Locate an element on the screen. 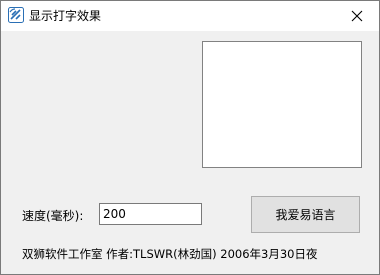  app-logo-icon is located at coordinates (16, 15).